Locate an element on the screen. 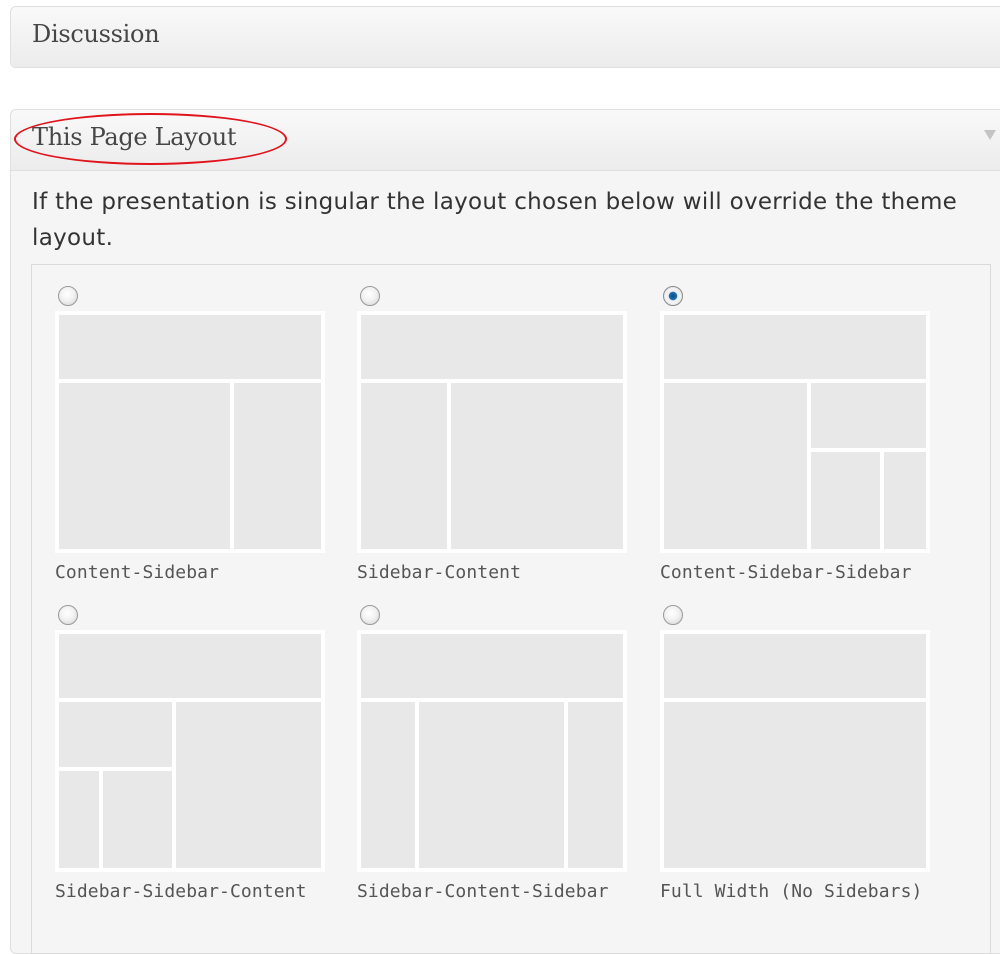 Image resolution: width=1000 pixels, height=954 pixels. layout-option-sidebar-content: Sidebar-Content is located at coordinates (502, 436).